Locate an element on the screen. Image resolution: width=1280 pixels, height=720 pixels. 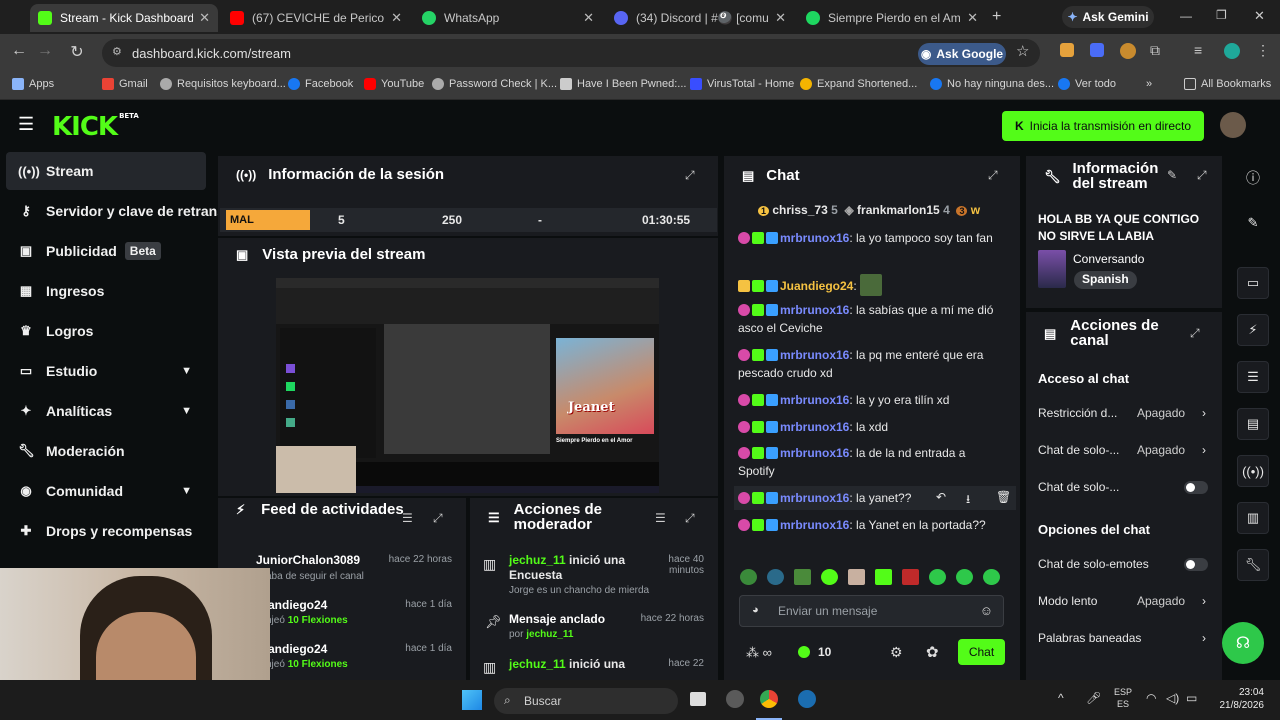
setting-row: Restricción d... Apagado › is located at coordinates (1124, 413).